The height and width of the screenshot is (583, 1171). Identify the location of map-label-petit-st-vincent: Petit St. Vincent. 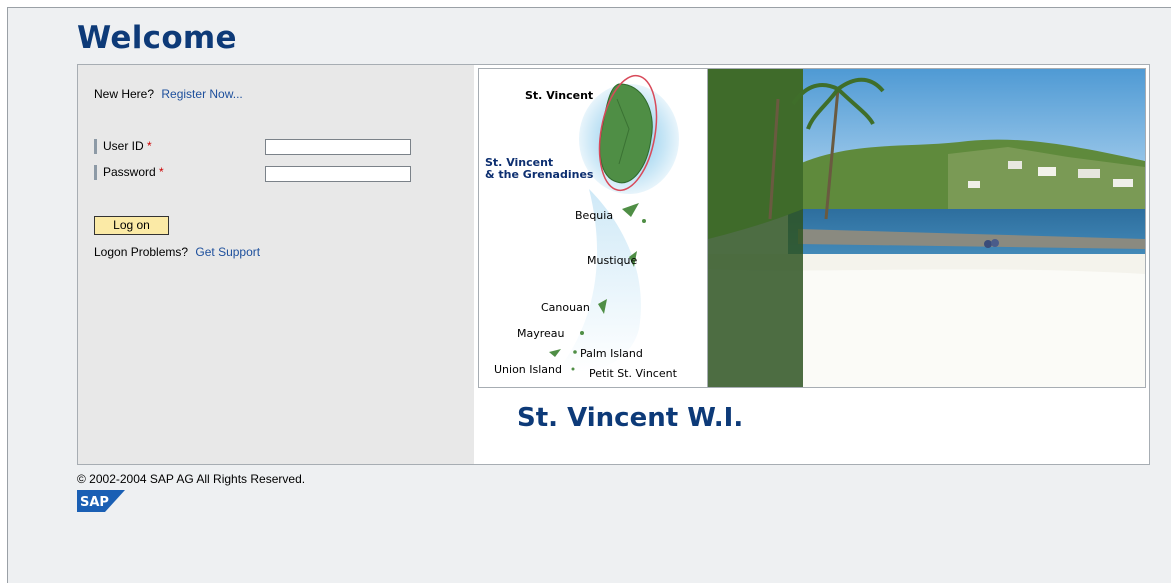
(633, 373).